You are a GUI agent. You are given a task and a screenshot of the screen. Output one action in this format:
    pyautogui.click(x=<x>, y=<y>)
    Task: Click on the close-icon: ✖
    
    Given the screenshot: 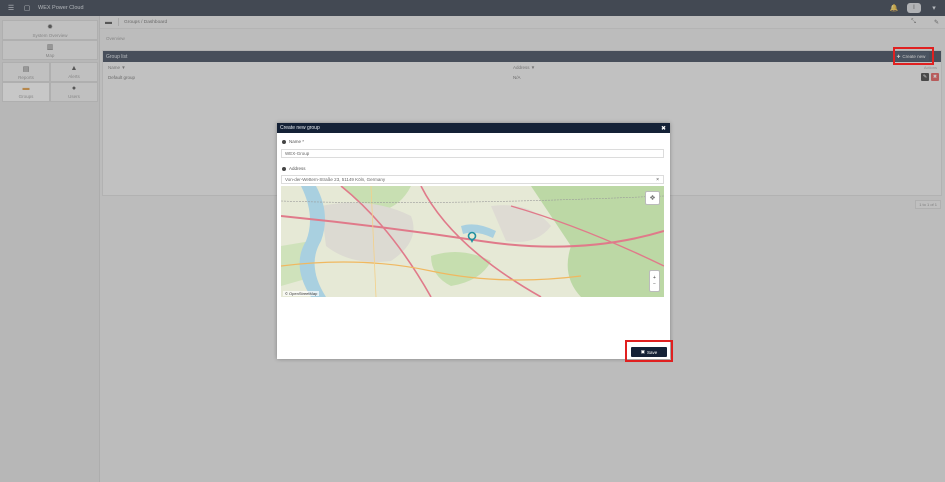 What is the action you would take?
    pyautogui.click(x=663, y=128)
    